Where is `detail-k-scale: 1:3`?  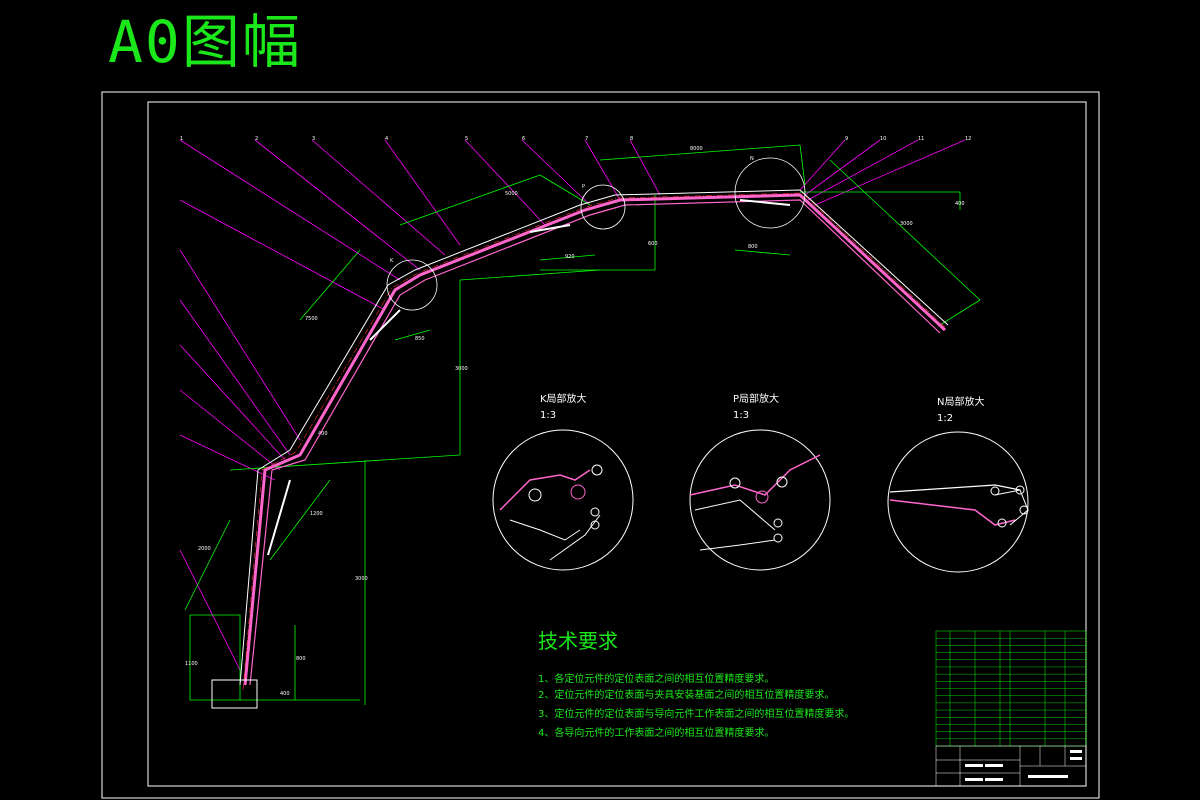
detail-k-scale: 1:3 is located at coordinates (548, 415).